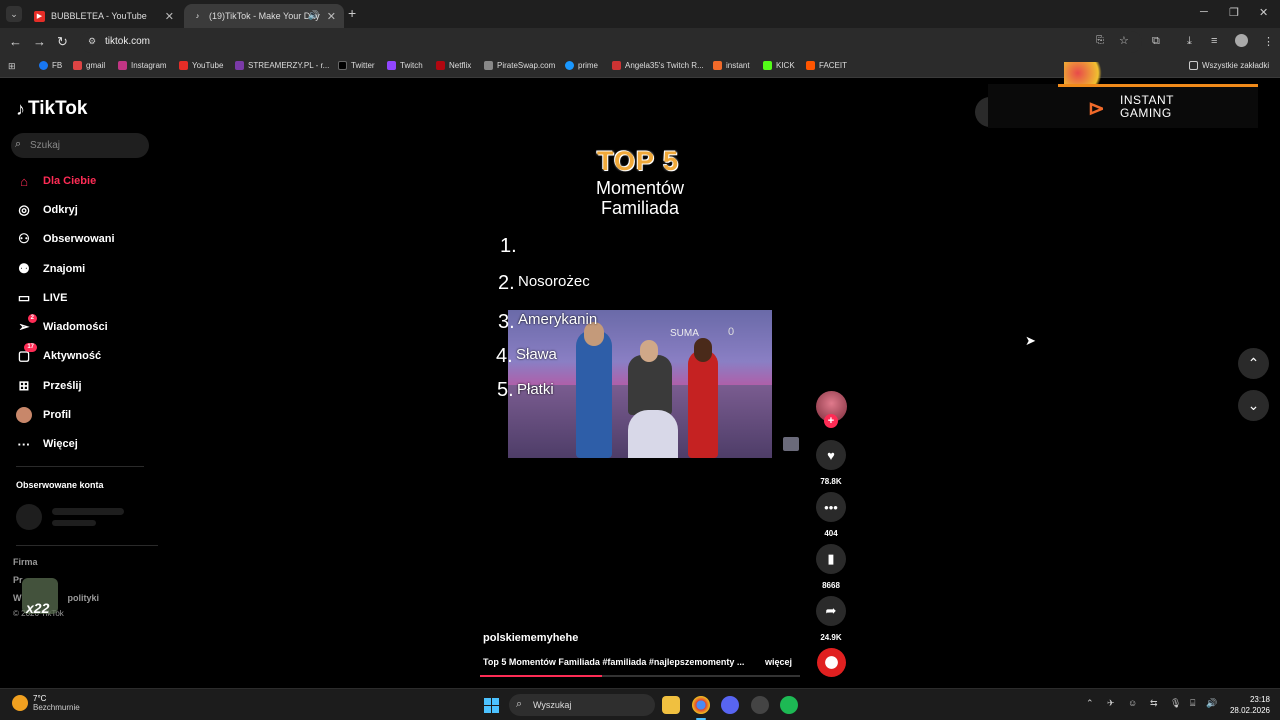 This screenshot has height=720, width=1280. What do you see at coordinates (453, 65) in the screenshot?
I see `bookmark-netflix: Netflix` at bounding box center [453, 65].